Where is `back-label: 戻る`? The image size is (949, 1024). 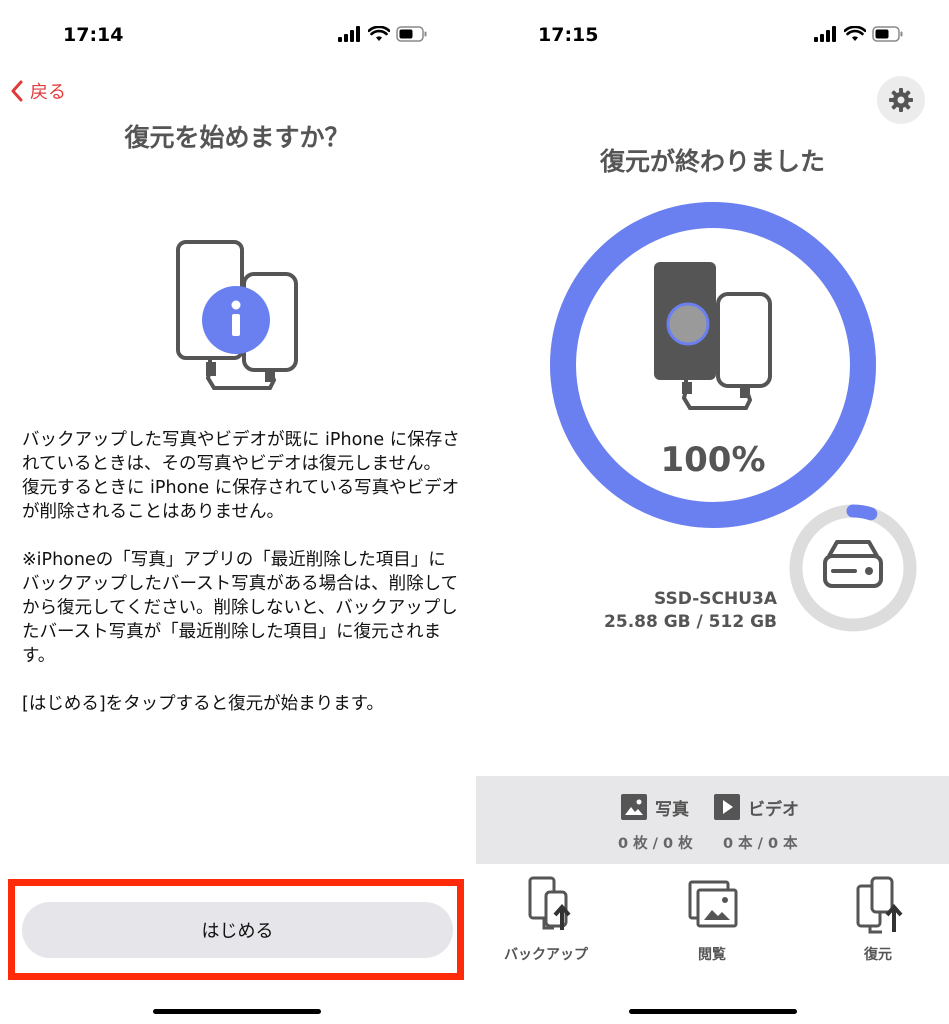
back-label: 戻る is located at coordinates (48, 92).